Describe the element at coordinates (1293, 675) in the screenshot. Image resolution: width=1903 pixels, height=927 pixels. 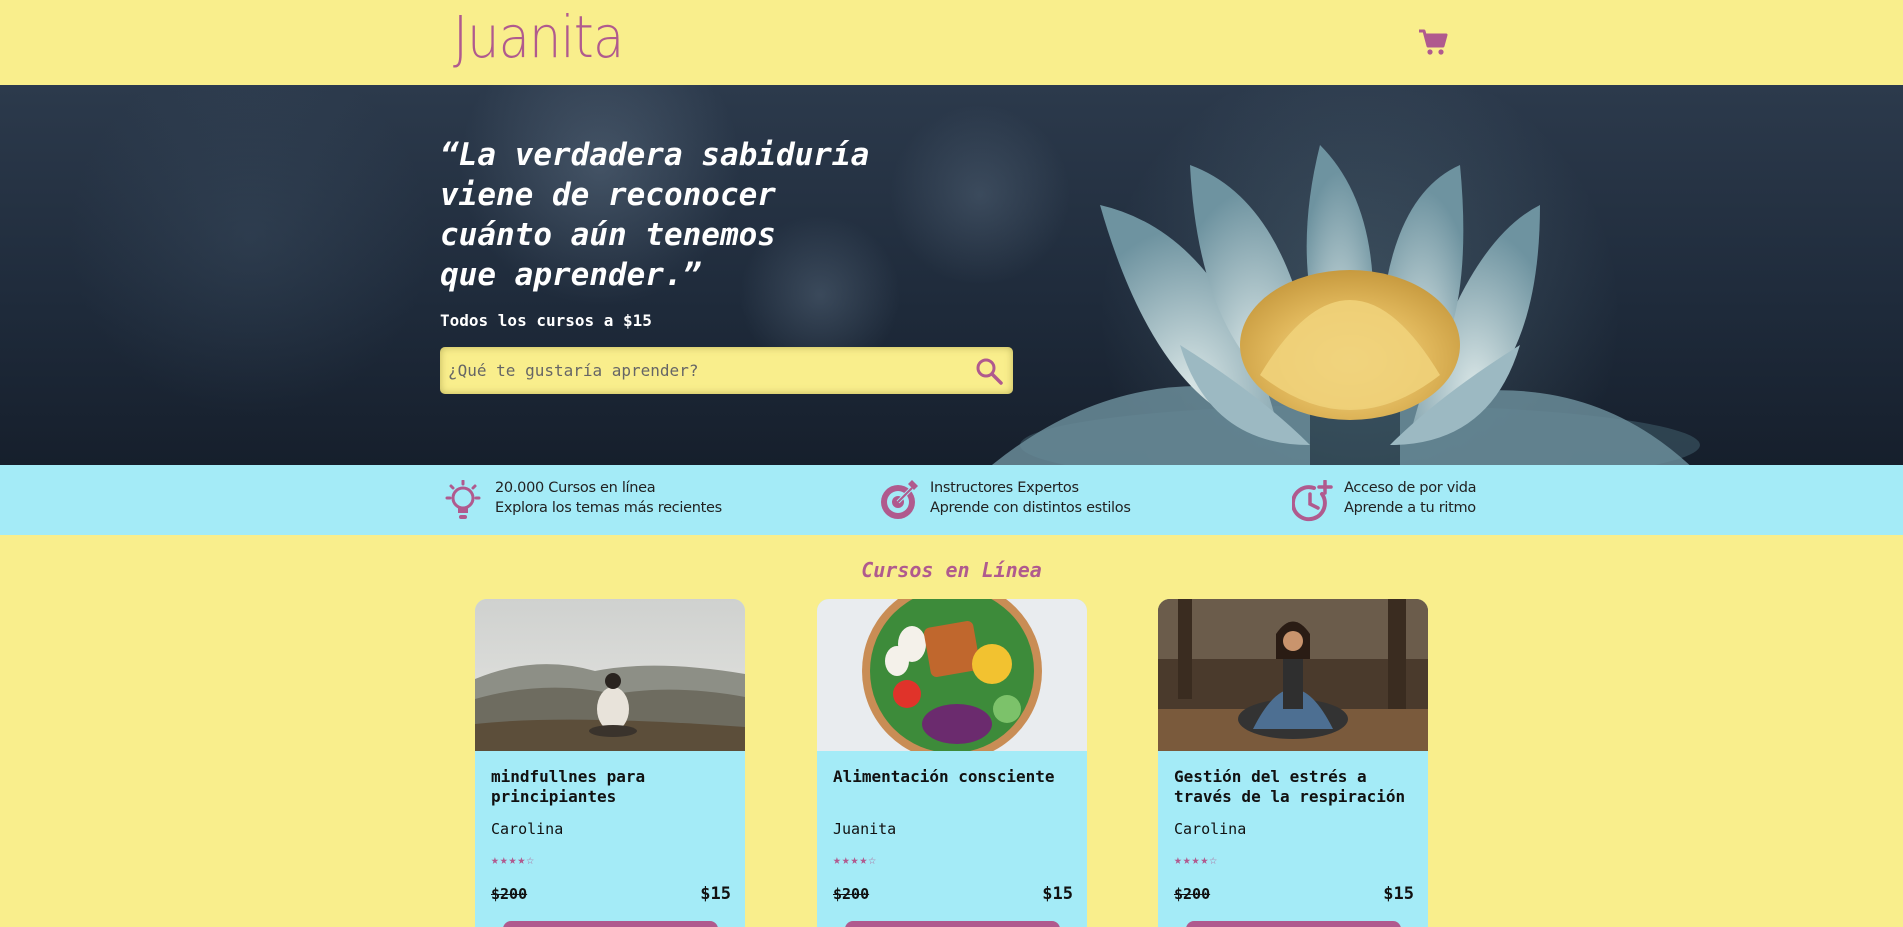
I see `course-image-woman-meditating` at that location.